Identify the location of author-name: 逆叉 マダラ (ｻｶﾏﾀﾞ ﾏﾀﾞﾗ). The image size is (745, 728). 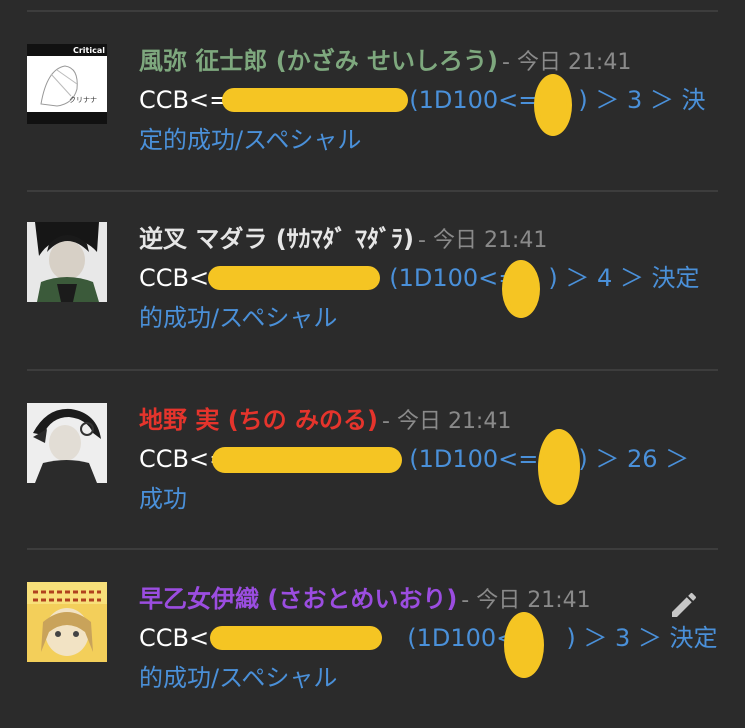
(276, 239).